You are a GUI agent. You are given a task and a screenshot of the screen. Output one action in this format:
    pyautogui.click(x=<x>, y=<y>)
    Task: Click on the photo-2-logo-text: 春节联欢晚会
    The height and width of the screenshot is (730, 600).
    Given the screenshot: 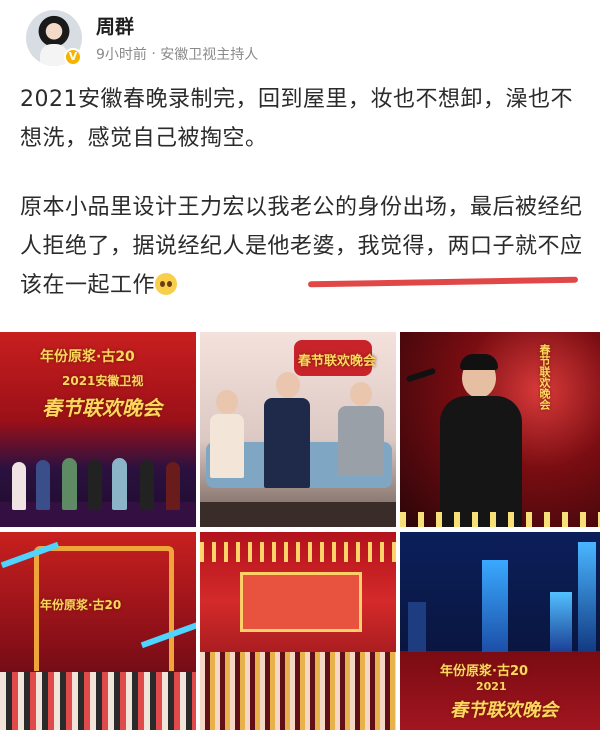 What is the action you would take?
    pyautogui.click(x=337, y=361)
    